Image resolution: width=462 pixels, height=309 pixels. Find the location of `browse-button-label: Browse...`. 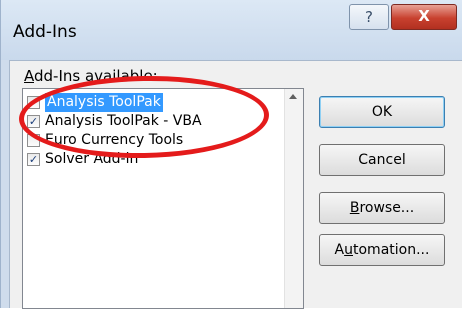

browse-button-label: Browse... is located at coordinates (382, 208).